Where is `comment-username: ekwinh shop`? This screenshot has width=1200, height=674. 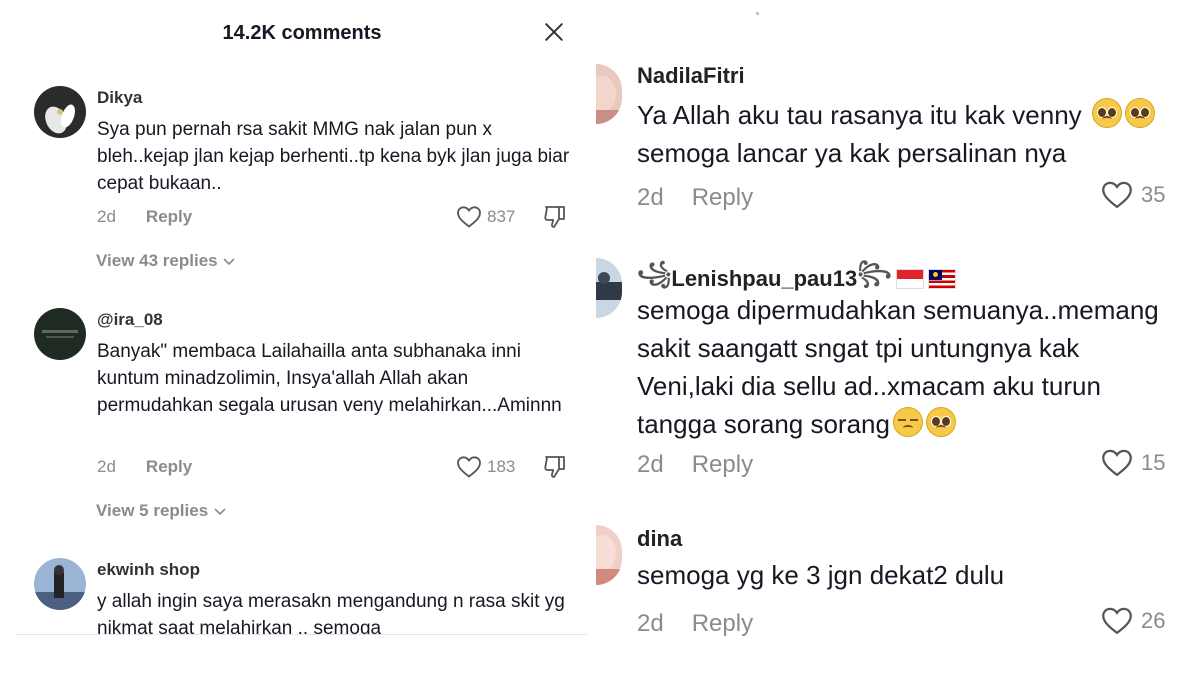
comment-username: ekwinh shop is located at coordinates (148, 570).